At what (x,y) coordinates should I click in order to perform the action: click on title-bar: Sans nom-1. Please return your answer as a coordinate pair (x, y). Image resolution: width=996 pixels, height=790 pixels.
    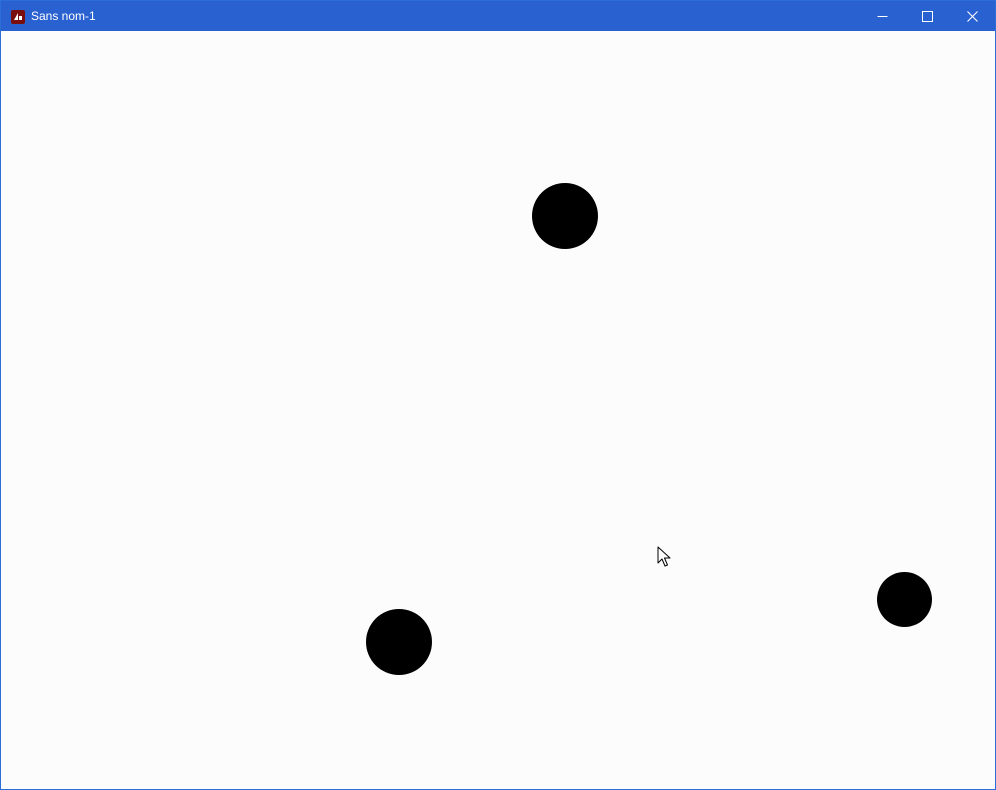
    Looking at the image, I should click on (498, 16).